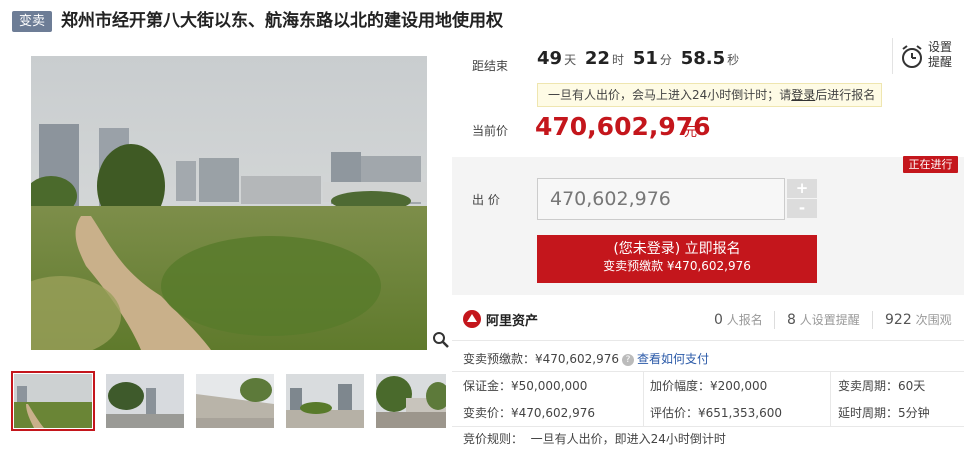  I want to click on platform-name: 阿里资产, so click(512, 321).